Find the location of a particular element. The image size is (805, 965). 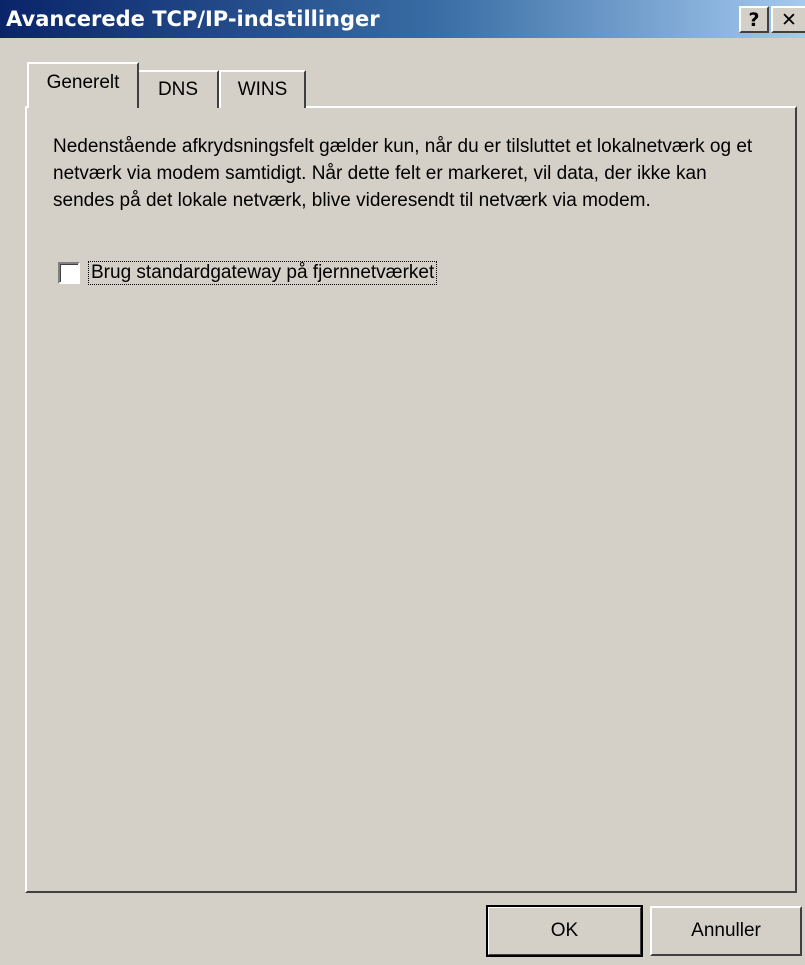

default-gateway-option: Brug standardgateway på fjernnetværket is located at coordinates (248, 273).